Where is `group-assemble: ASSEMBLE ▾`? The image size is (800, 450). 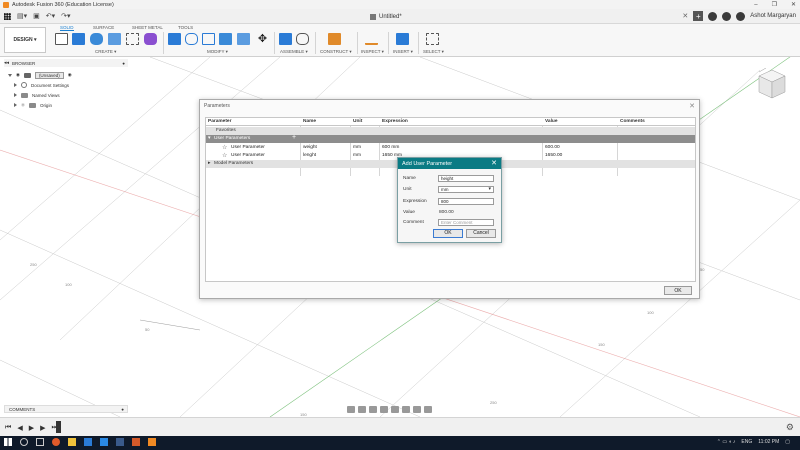
group-assemble: ASSEMBLE ▾ is located at coordinates (294, 52).